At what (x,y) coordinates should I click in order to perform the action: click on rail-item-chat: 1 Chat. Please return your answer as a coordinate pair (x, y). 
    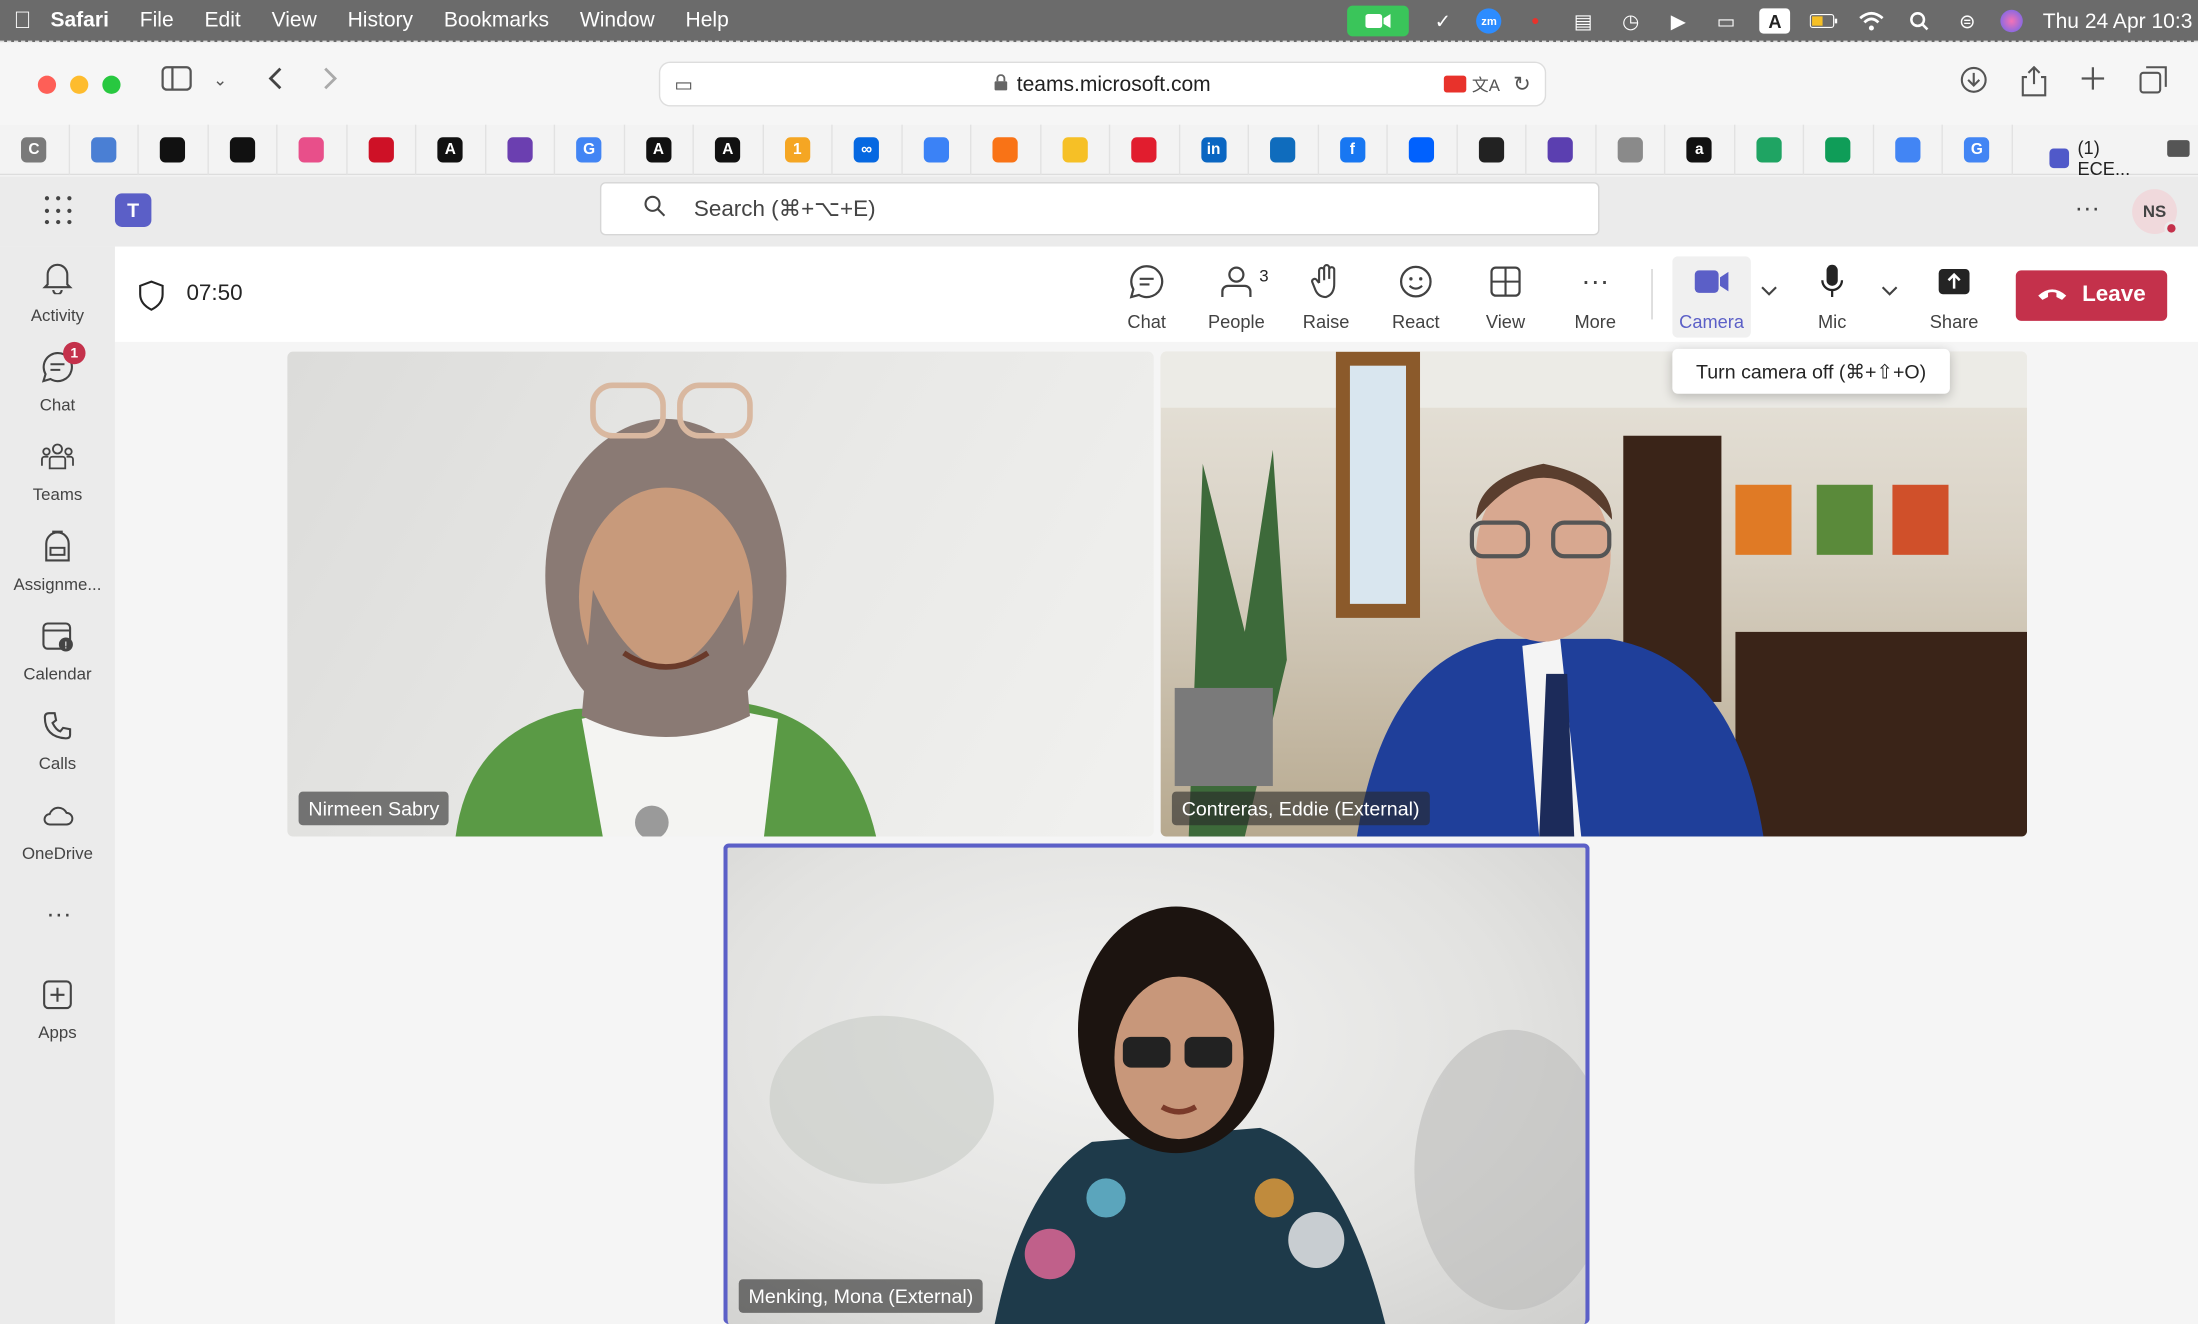
    Looking at the image, I should click on (57, 387).